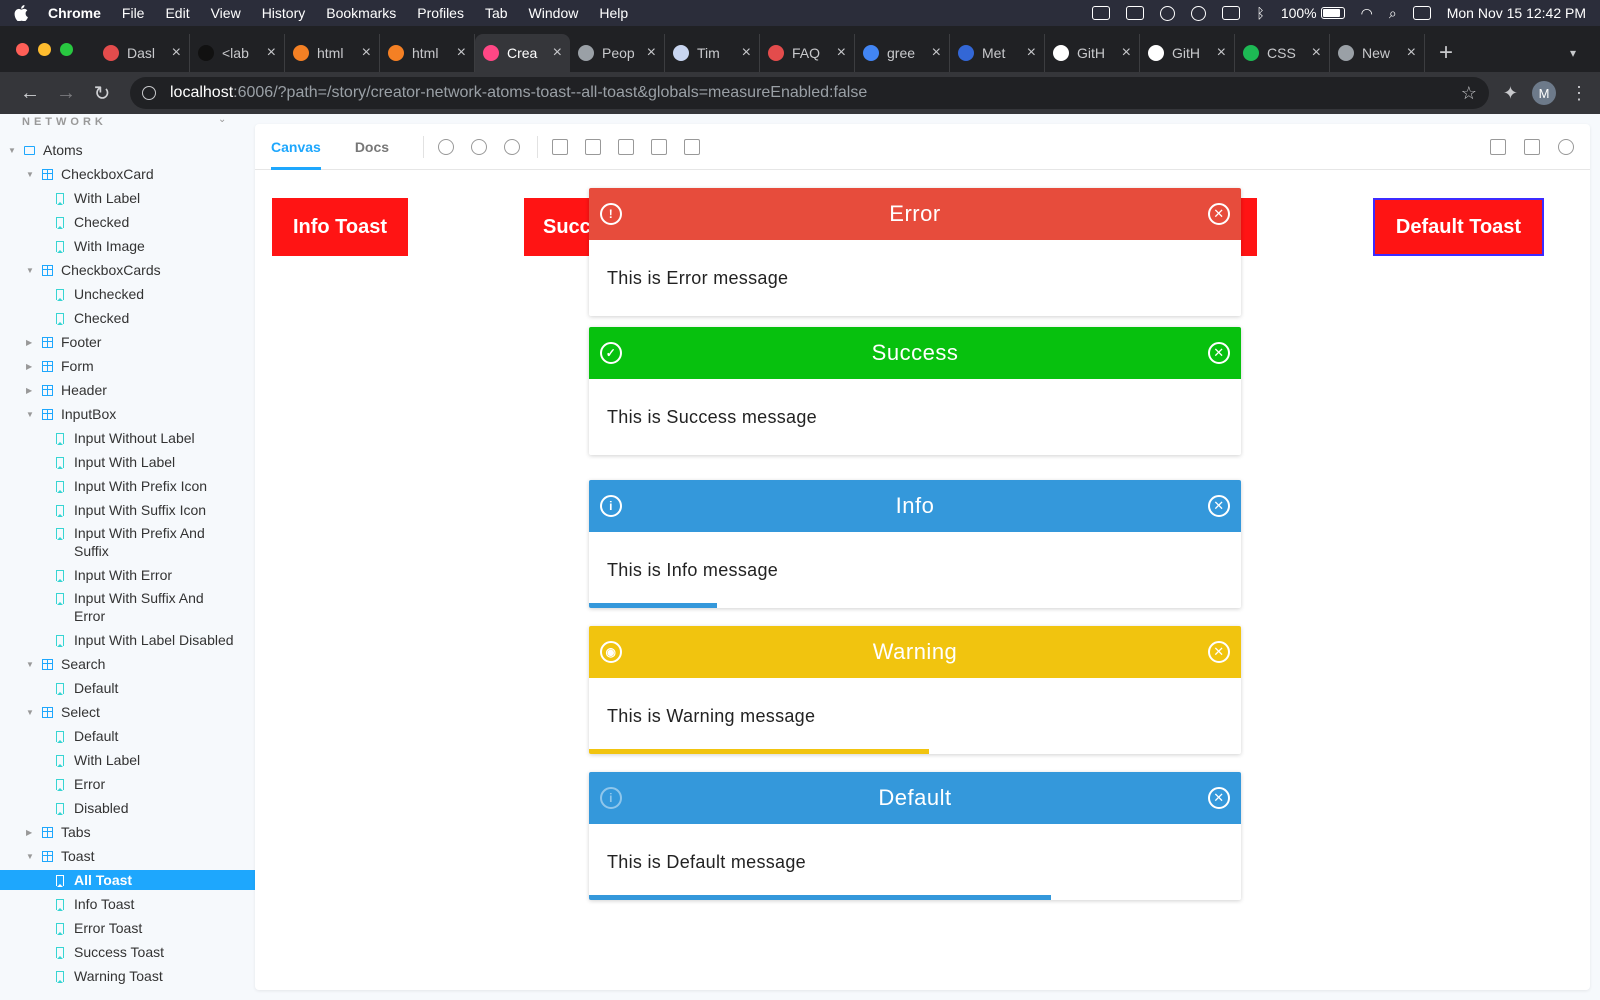 The height and width of the screenshot is (1000, 1600). What do you see at coordinates (63, 342) in the screenshot?
I see `sidebar-item-component: ▶ Footer` at bounding box center [63, 342].